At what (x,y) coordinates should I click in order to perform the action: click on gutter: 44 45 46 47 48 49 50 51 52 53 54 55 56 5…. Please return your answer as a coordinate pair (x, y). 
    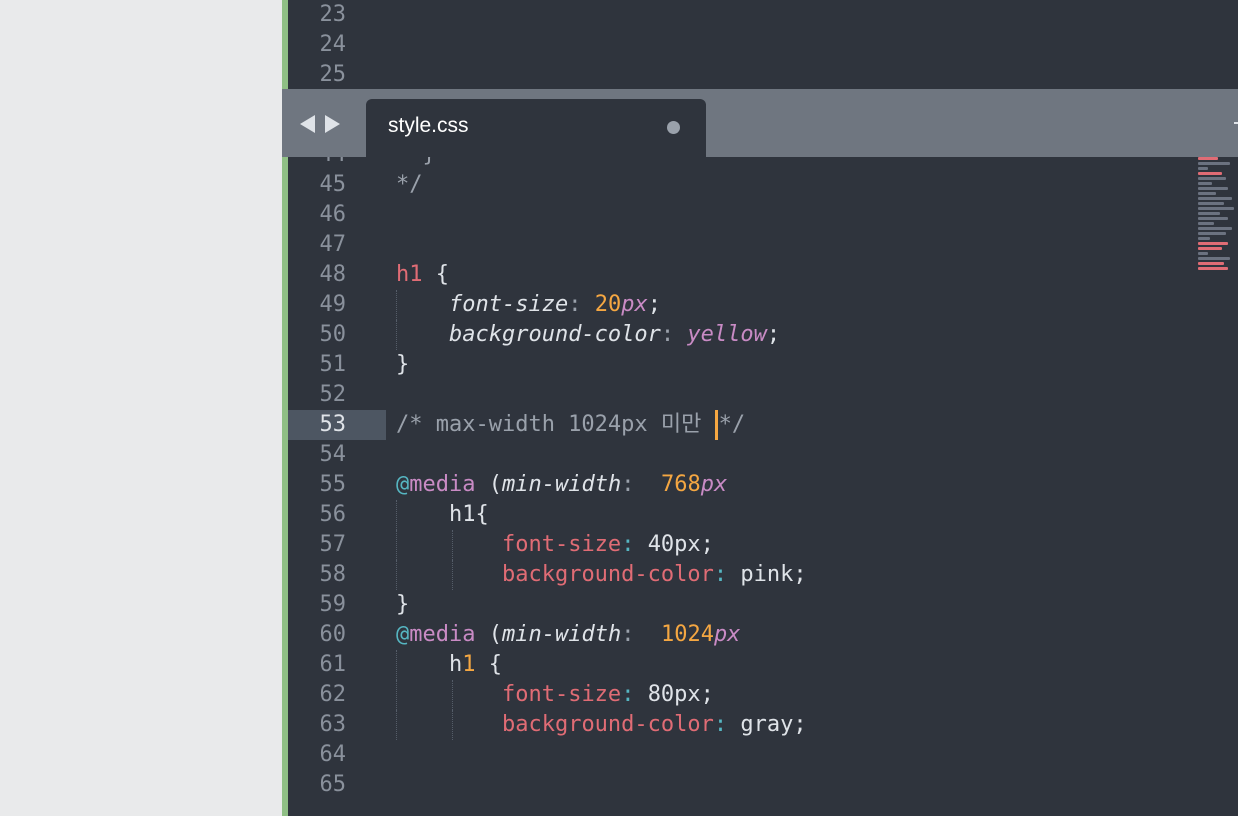
    Looking at the image, I should click on (337, 469).